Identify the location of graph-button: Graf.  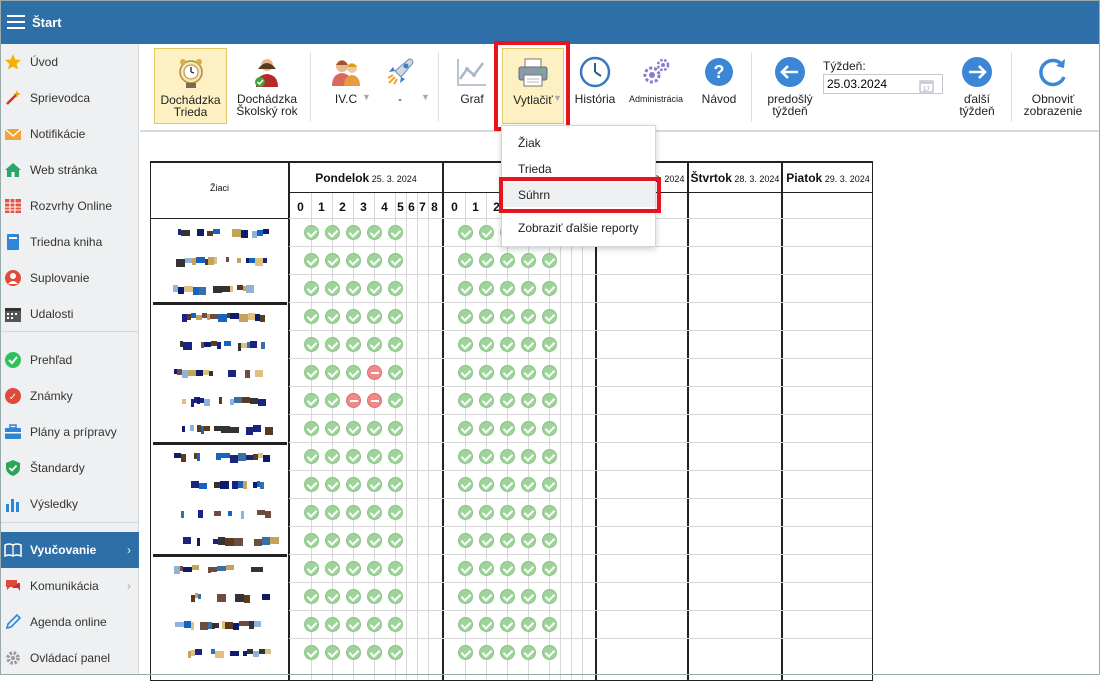
(472, 86).